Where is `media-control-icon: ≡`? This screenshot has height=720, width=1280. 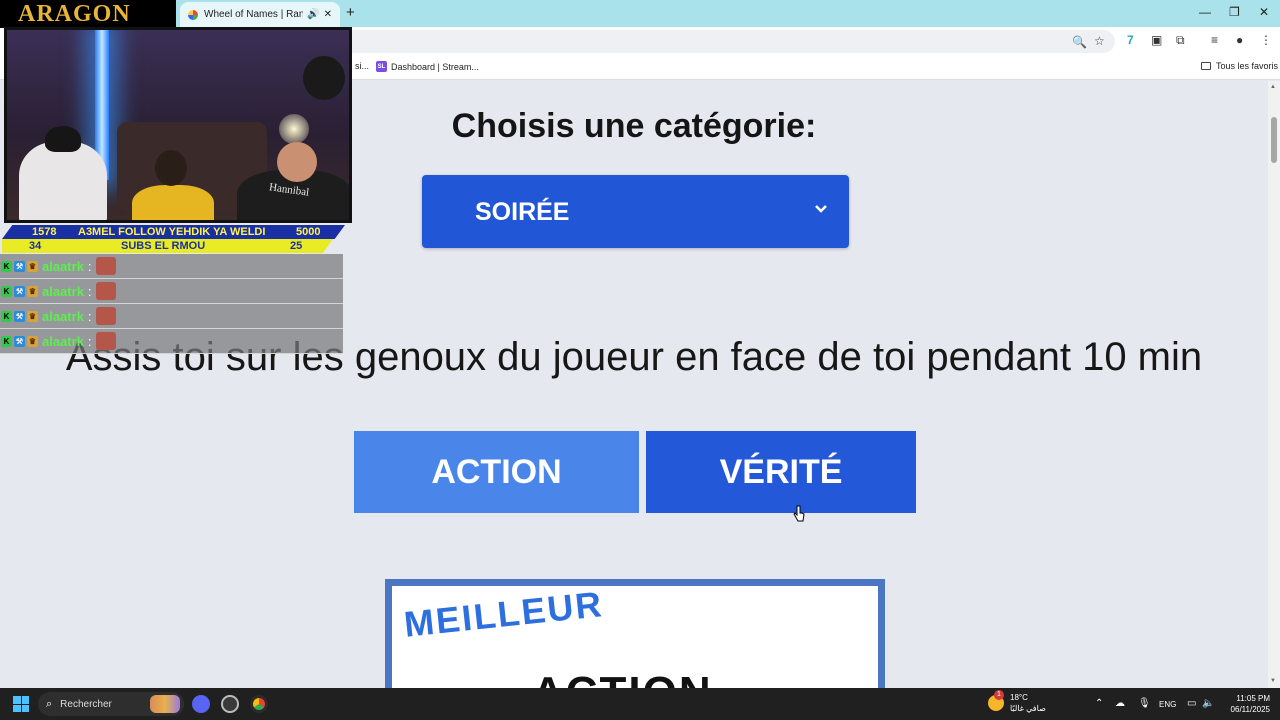
media-control-icon: ≡ is located at coordinates (1214, 40).